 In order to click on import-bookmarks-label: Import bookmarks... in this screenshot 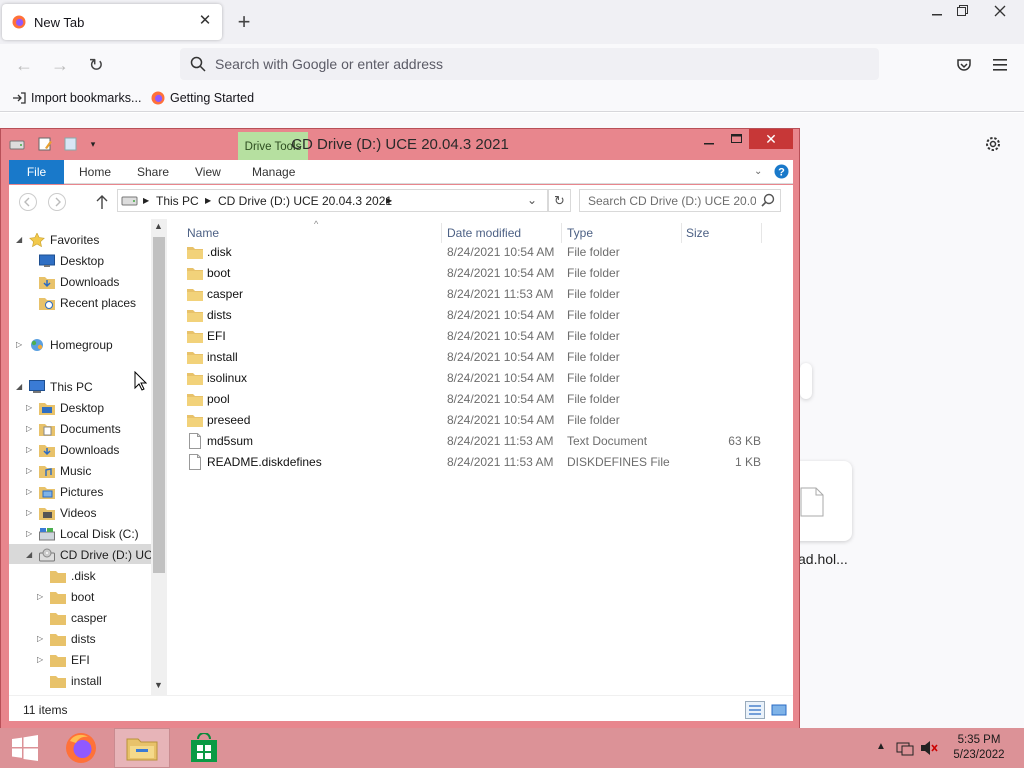, I will do `click(86, 98)`.